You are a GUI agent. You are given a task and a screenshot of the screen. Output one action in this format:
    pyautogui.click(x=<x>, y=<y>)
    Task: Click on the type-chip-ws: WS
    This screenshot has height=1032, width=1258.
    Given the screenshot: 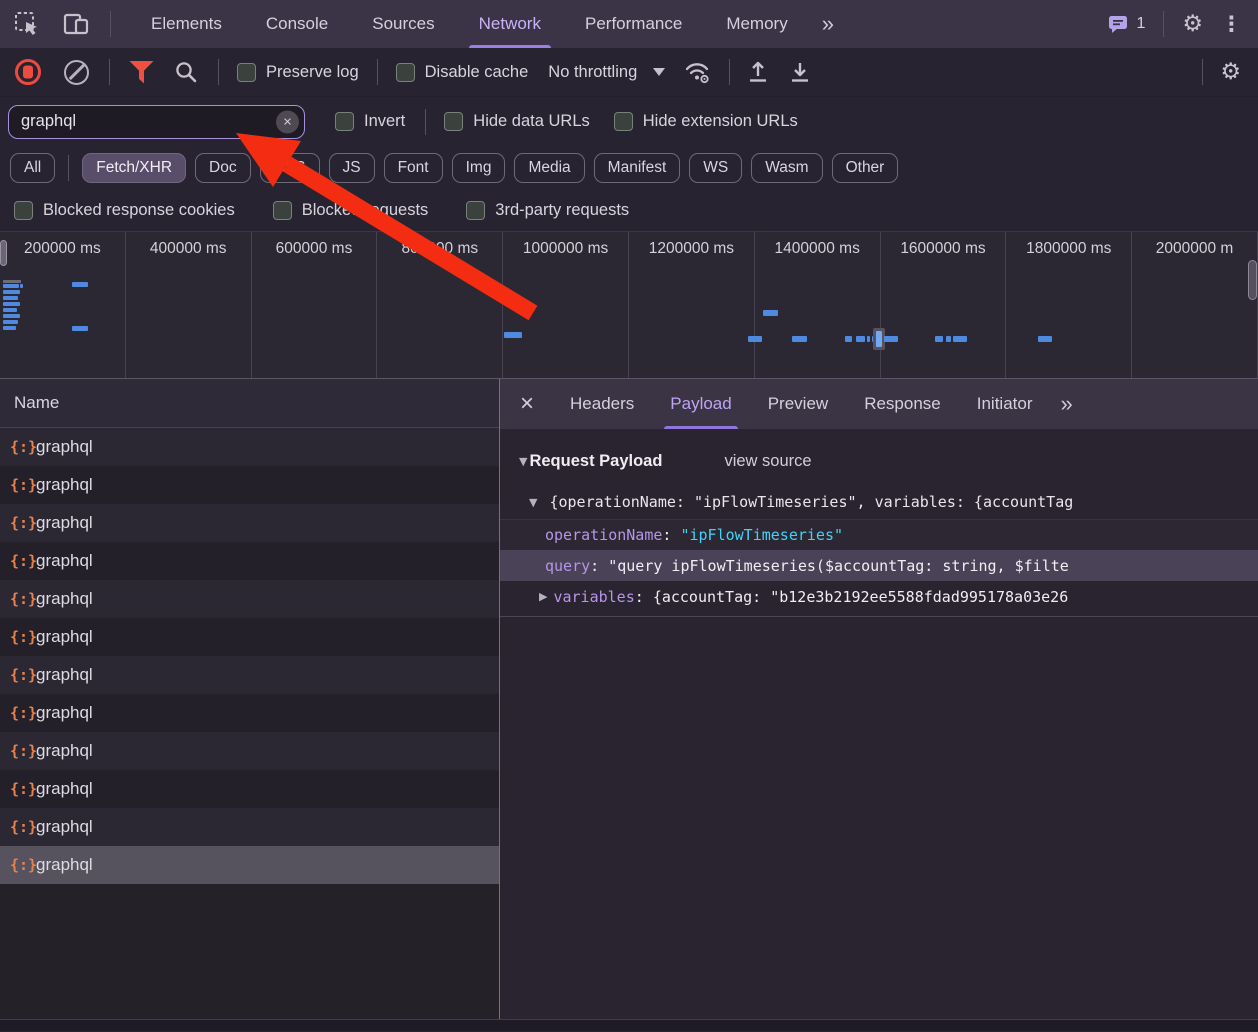 What is the action you would take?
    pyautogui.click(x=716, y=168)
    